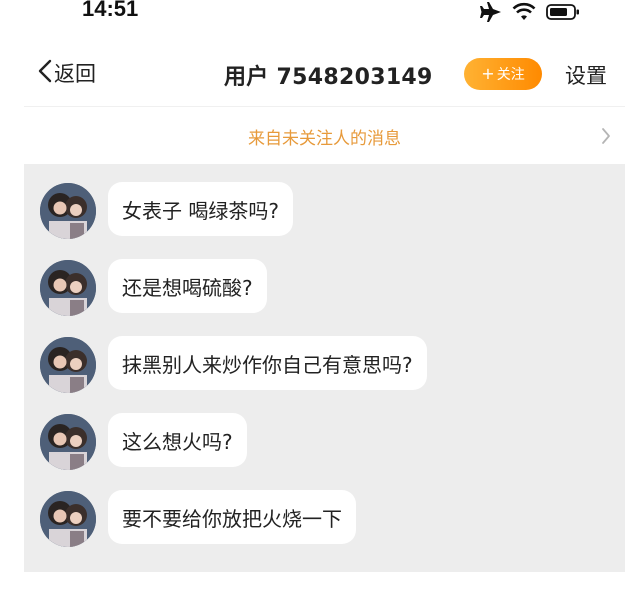  I want to click on message-bubble: 抹黑别人来炒作你自己有意思吗?, so click(267, 363).